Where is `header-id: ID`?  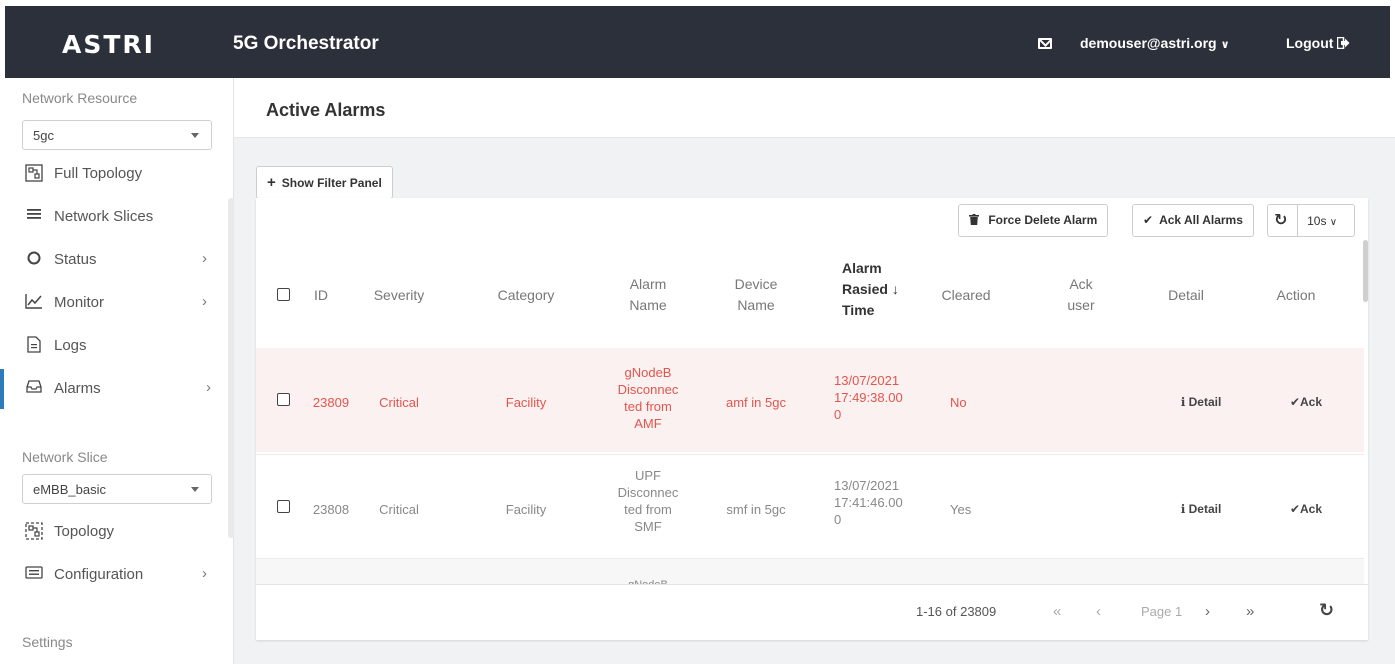 header-id: ID is located at coordinates (321, 295).